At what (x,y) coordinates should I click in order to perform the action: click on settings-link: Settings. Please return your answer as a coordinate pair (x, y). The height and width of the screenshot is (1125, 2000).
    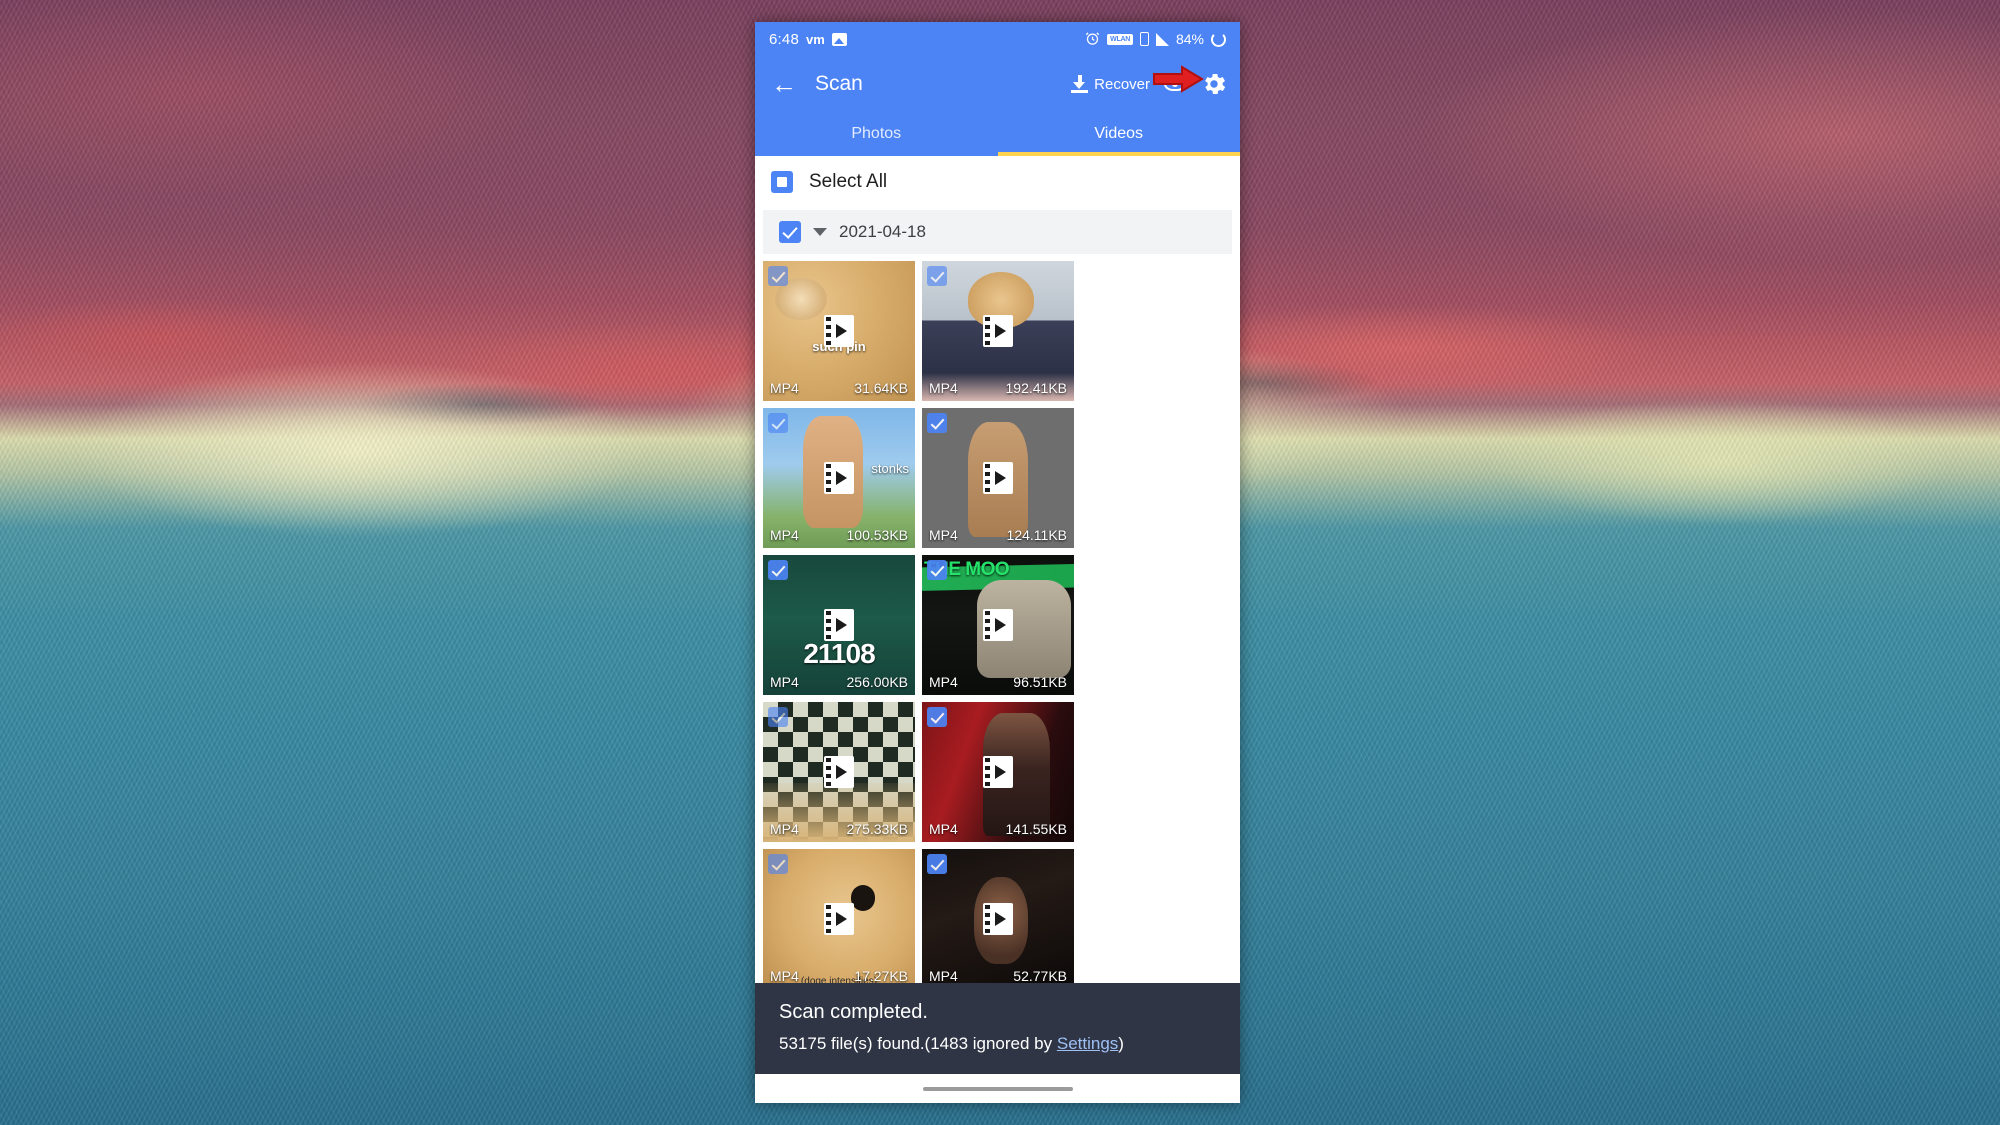
    Looking at the image, I should click on (1087, 1043).